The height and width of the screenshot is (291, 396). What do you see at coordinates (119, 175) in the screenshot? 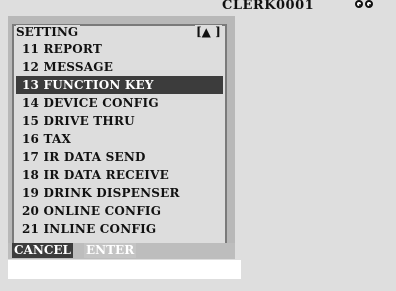
I see `menu-item-ir-data-receive: 18 IR DATA RECEIVE` at bounding box center [119, 175].